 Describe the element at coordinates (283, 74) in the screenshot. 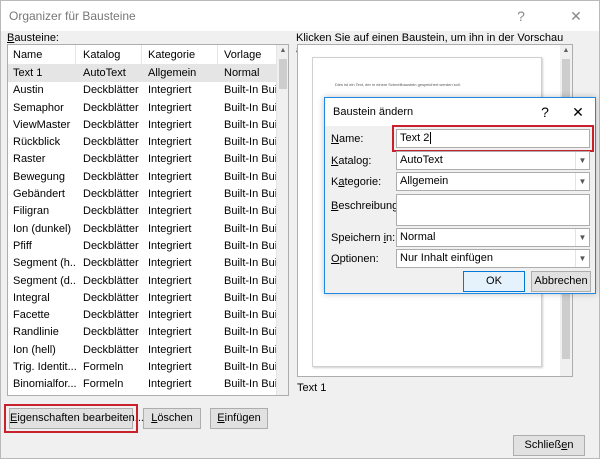

I see `scroll-thumb` at that location.